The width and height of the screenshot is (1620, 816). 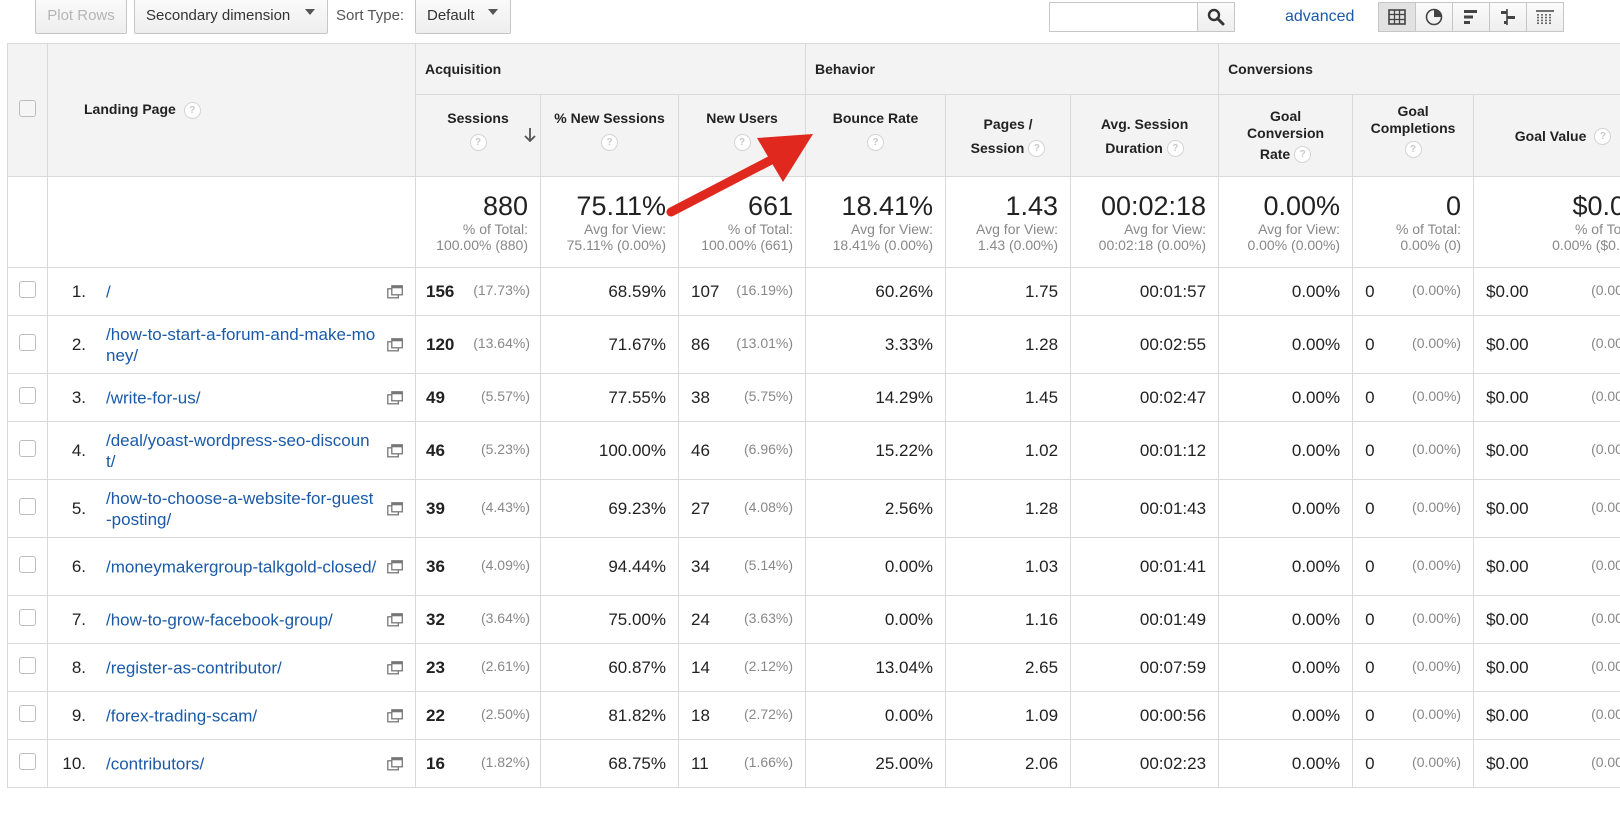 I want to click on new-users-value: 34, so click(x=700, y=566).